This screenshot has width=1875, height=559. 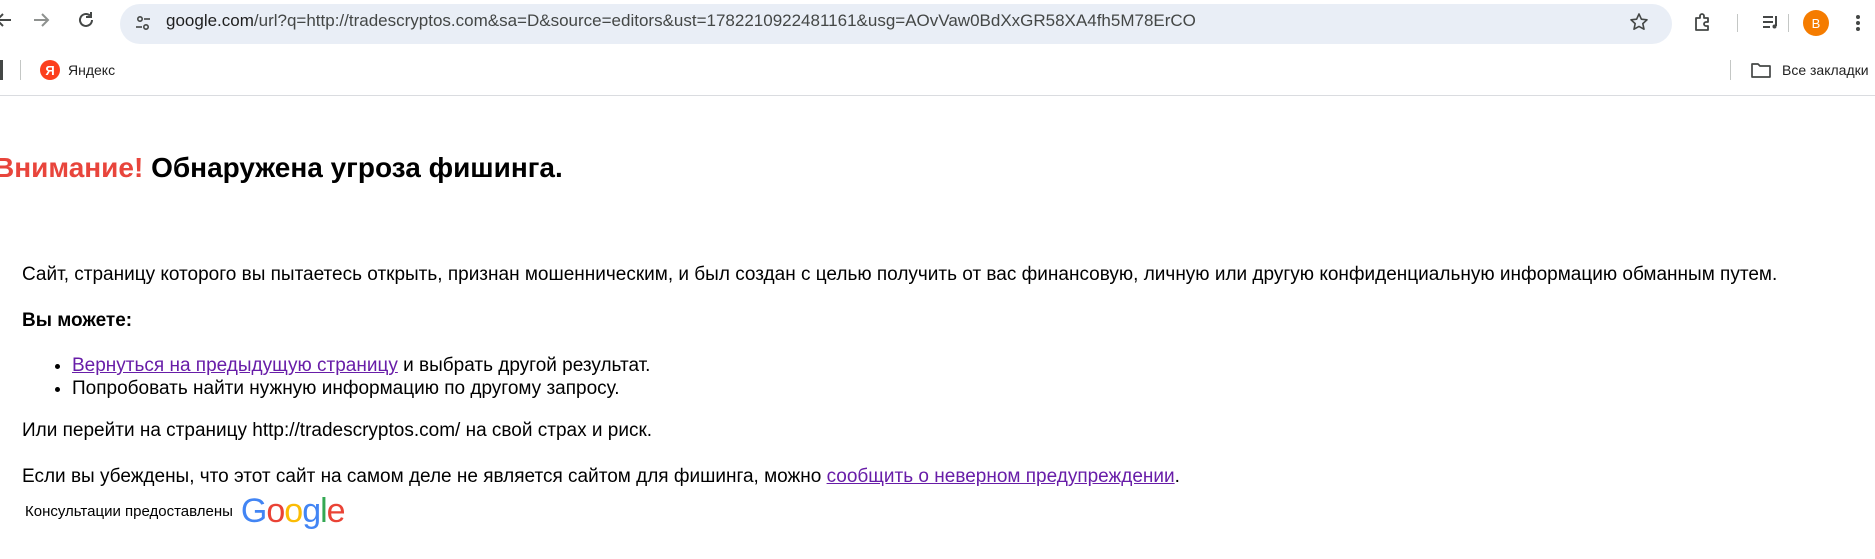 I want to click on report-suffix: ., so click(x=1177, y=476).